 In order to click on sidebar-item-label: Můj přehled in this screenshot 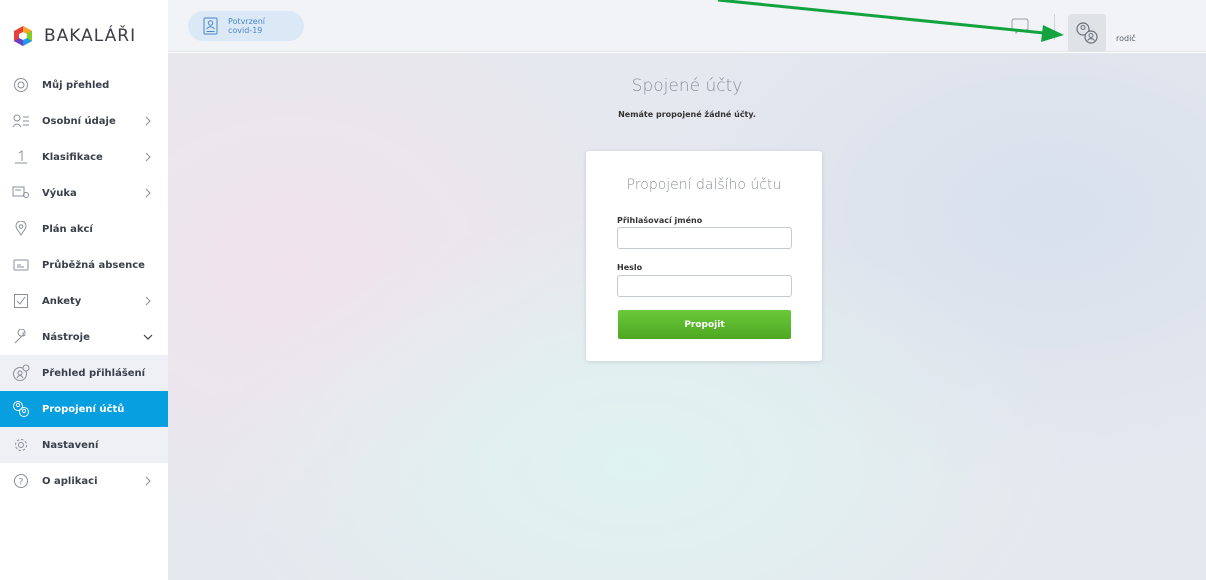, I will do `click(76, 85)`.